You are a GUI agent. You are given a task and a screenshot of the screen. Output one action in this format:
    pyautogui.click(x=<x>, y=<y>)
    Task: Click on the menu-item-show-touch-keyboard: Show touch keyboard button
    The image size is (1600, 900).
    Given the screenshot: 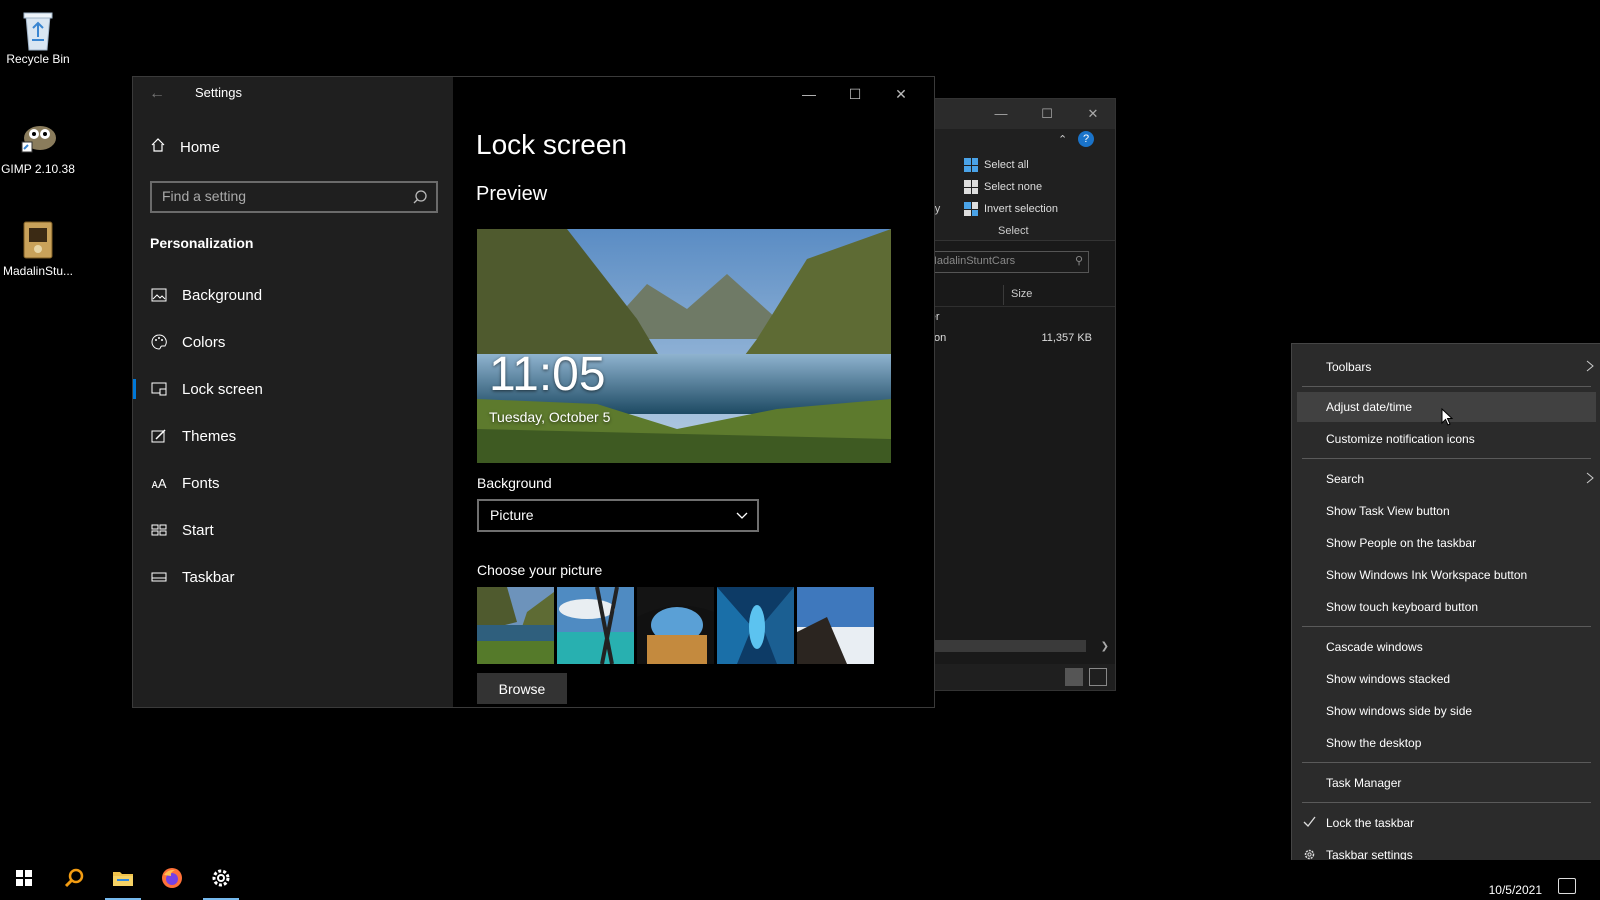 What is the action you would take?
    pyautogui.click(x=1446, y=607)
    